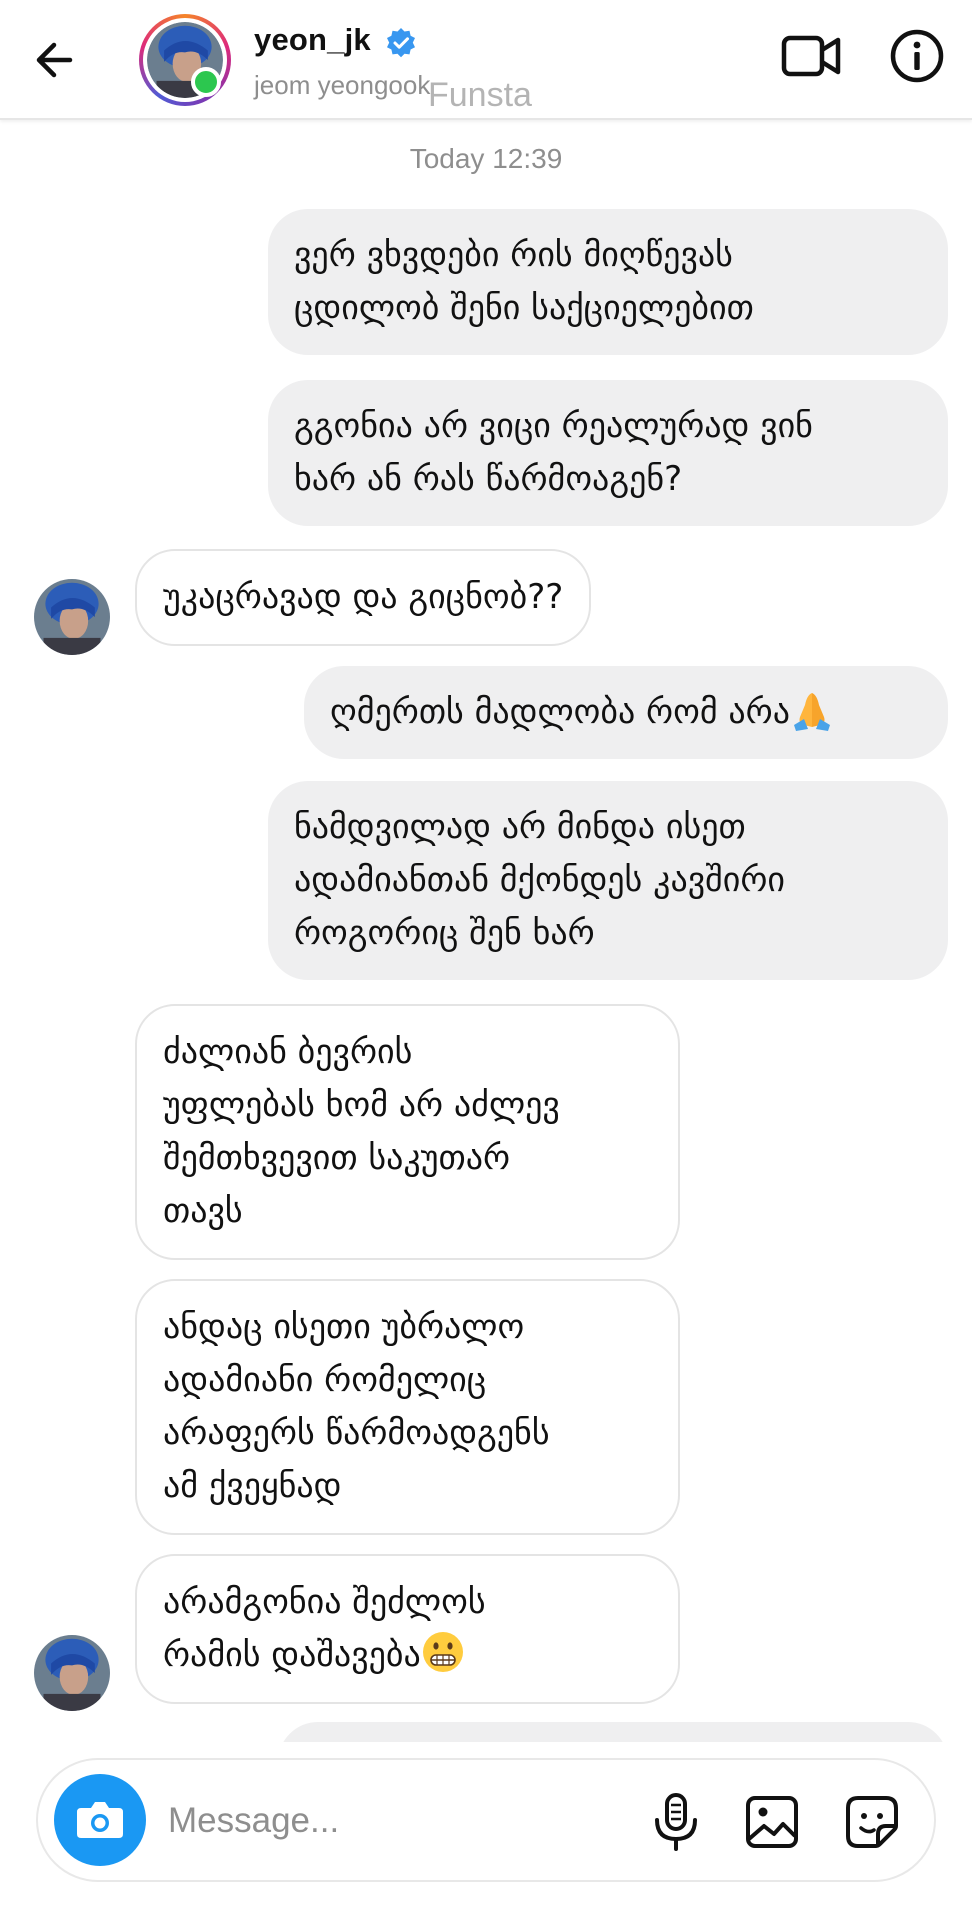 The height and width of the screenshot is (1920, 972). I want to click on message-composer, so click(486, 1820).